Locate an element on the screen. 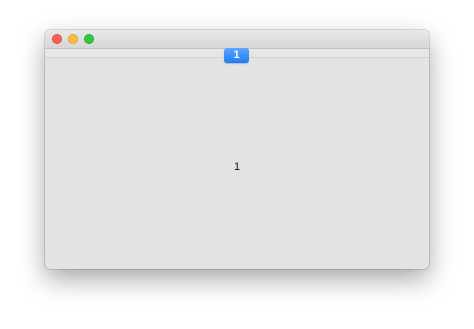 The height and width of the screenshot is (329, 474). content-label: 1 is located at coordinates (237, 167).